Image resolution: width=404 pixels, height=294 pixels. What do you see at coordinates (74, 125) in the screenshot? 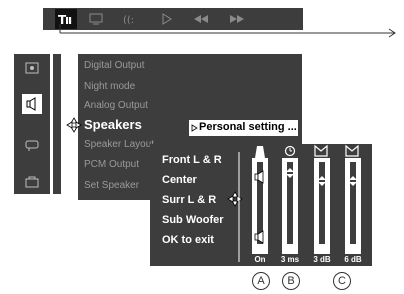
I see `nav-cursor-icon` at bounding box center [74, 125].